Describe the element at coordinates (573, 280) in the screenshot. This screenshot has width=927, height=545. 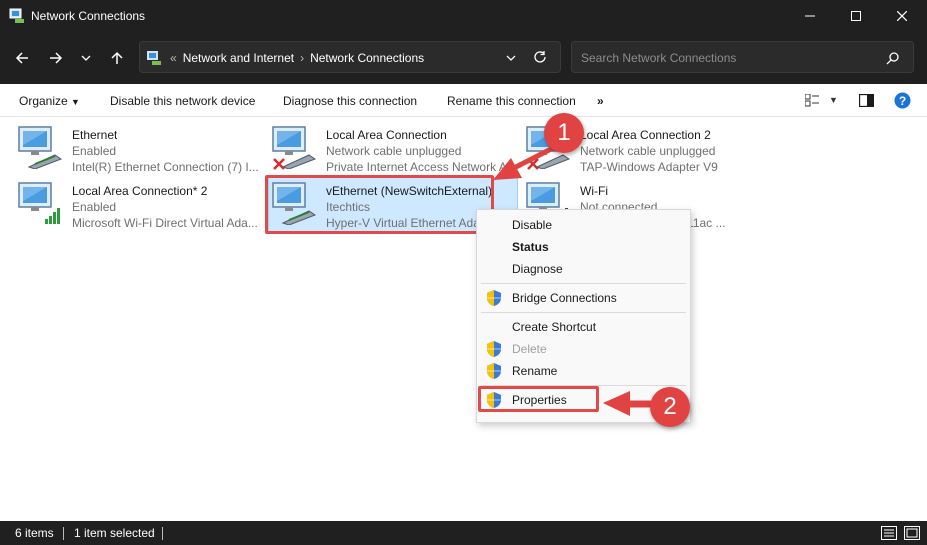
I see `annotation-arrows` at that location.